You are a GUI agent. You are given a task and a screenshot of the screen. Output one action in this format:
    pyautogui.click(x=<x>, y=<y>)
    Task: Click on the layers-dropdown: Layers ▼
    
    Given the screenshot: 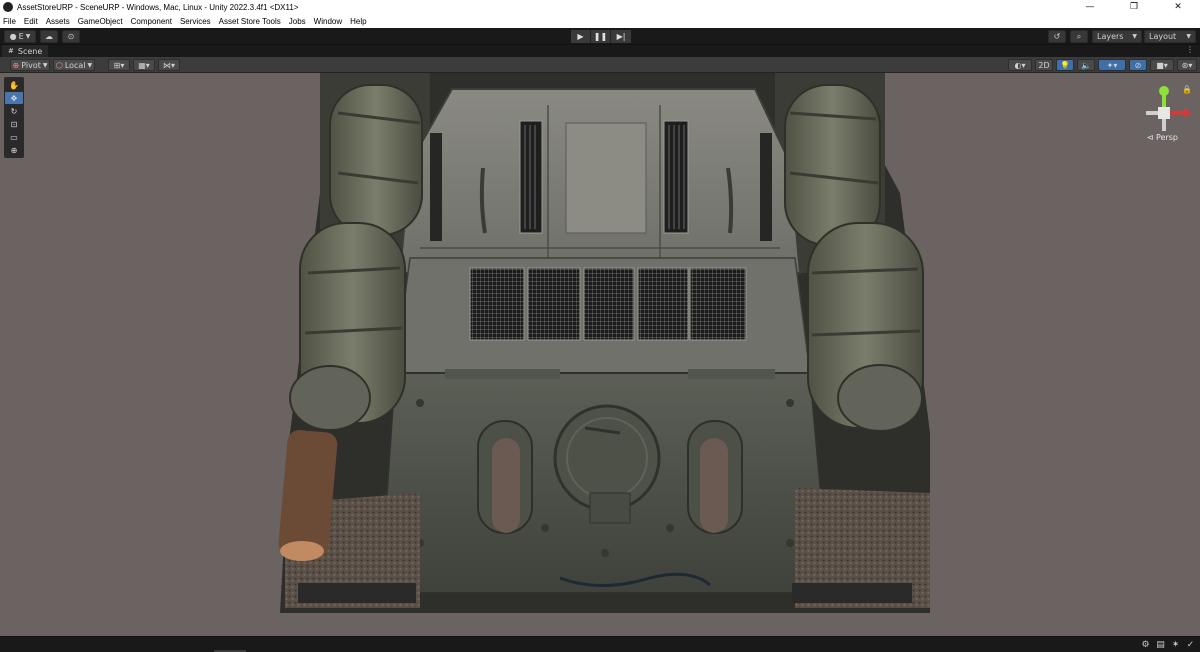 What is the action you would take?
    pyautogui.click(x=1117, y=36)
    